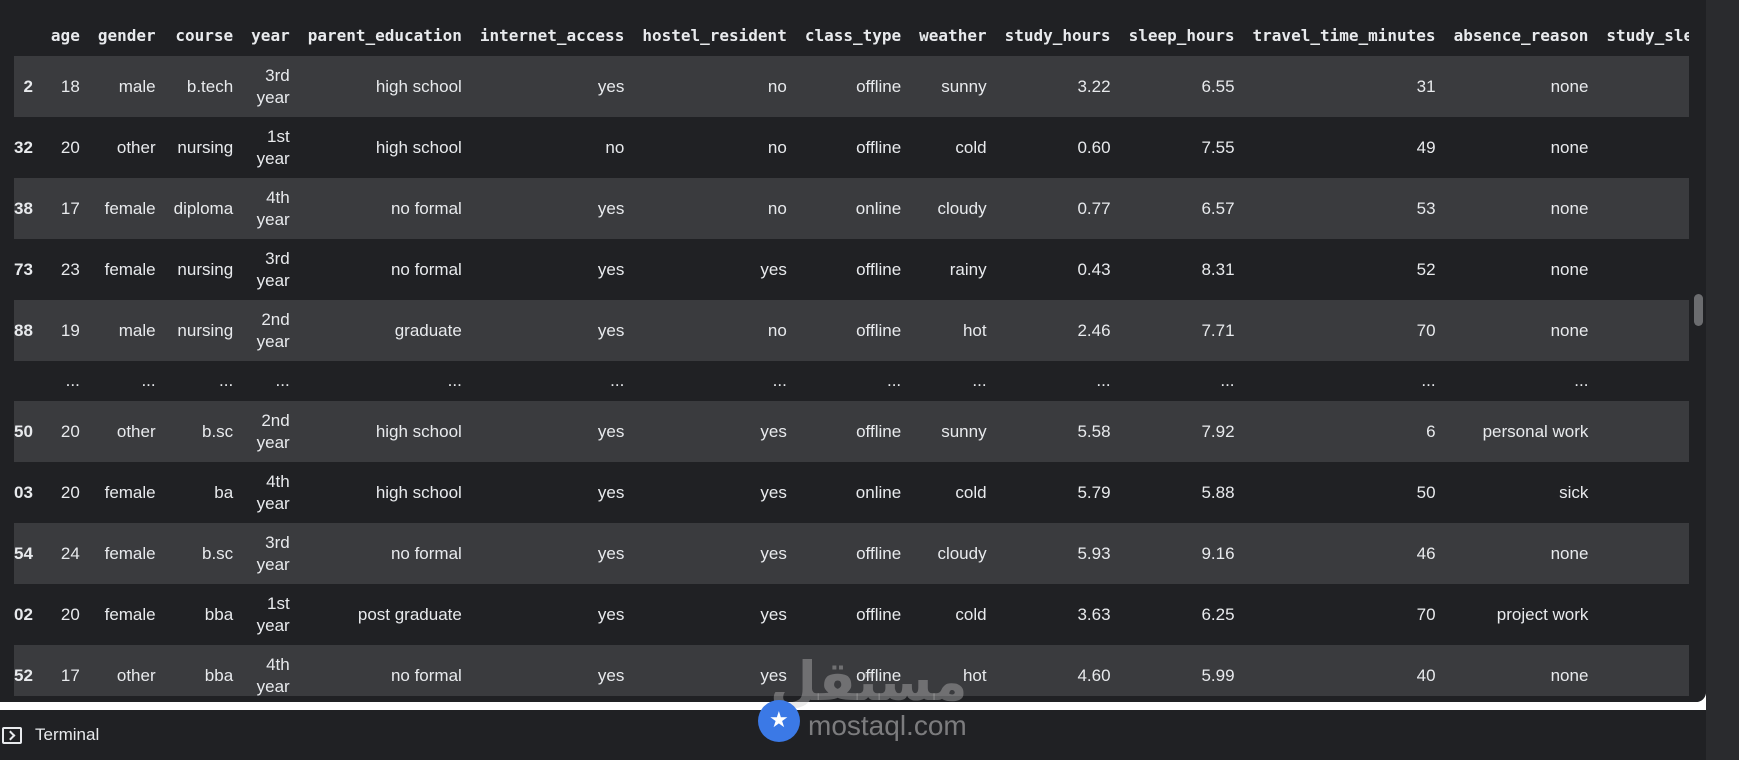  What do you see at coordinates (853, 35) in the screenshot?
I see `column-header-class-type: class_type` at bounding box center [853, 35].